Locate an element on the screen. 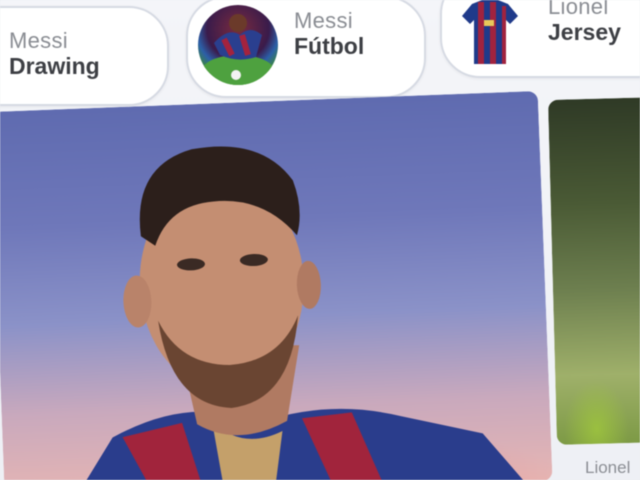 The width and height of the screenshot is (640, 480). chip-label-bottom: Fútbol is located at coordinates (329, 46).